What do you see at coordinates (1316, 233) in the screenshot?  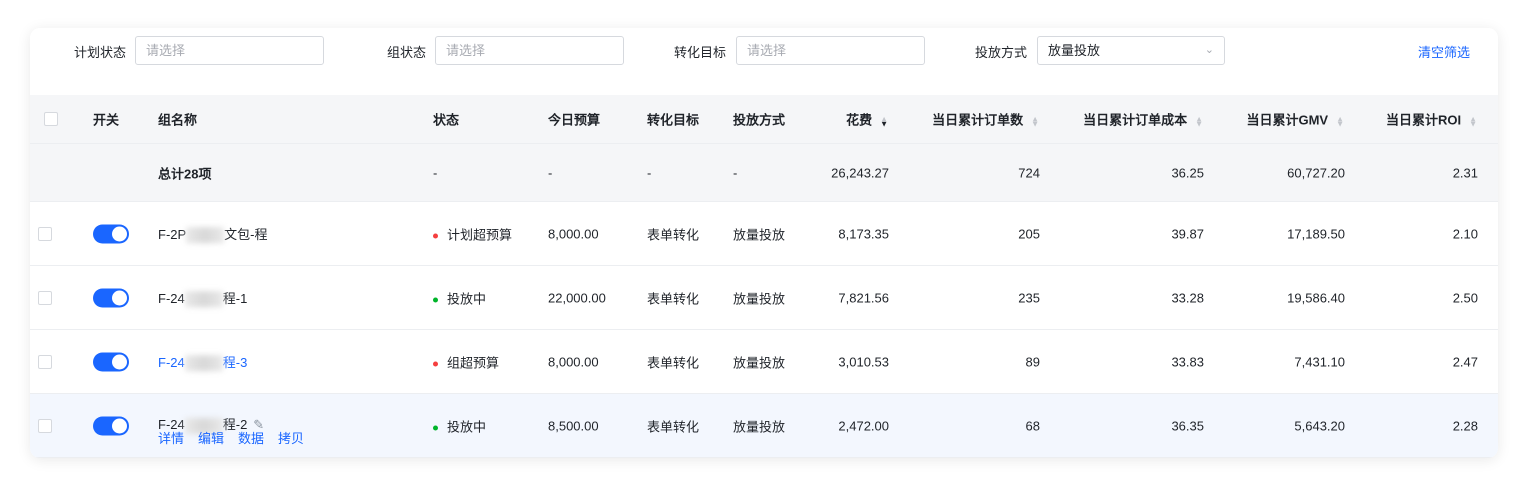 I see `gmv: 17,189.50` at bounding box center [1316, 233].